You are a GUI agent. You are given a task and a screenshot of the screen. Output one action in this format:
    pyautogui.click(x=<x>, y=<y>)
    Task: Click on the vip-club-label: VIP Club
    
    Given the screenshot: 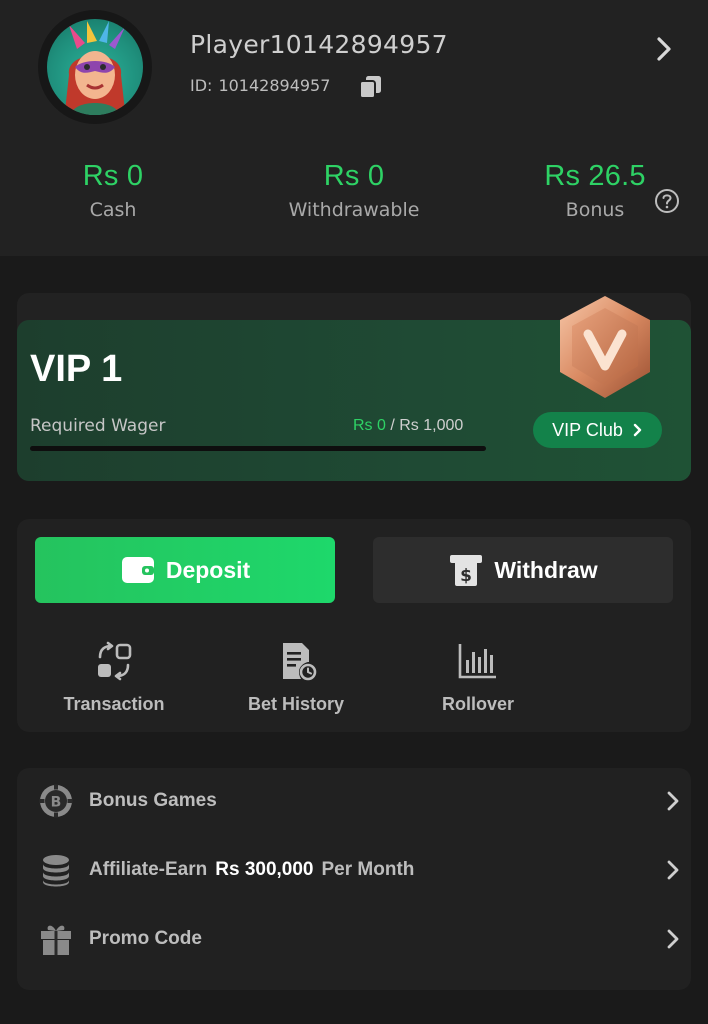 What is the action you would take?
    pyautogui.click(x=587, y=429)
    